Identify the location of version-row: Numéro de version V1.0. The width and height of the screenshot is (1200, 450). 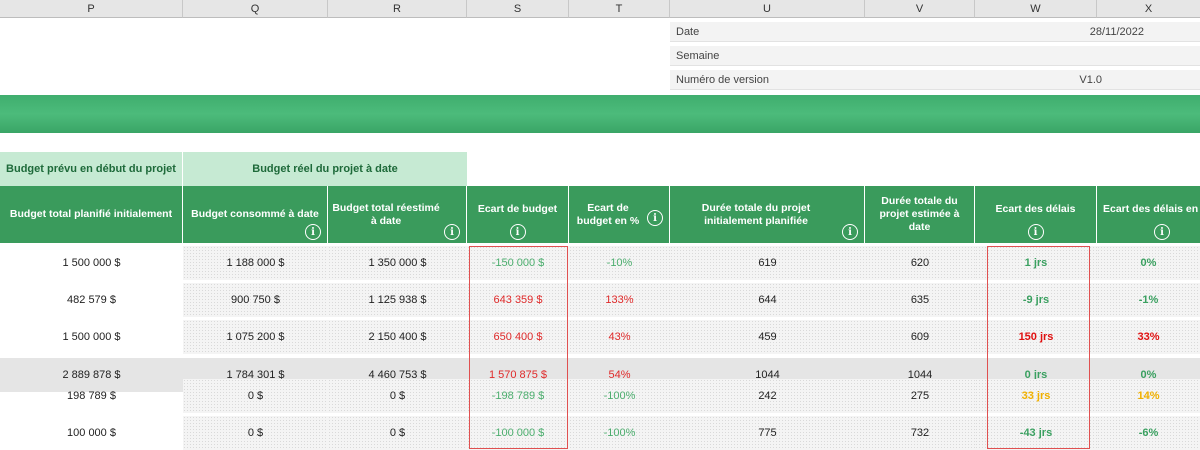
(935, 80).